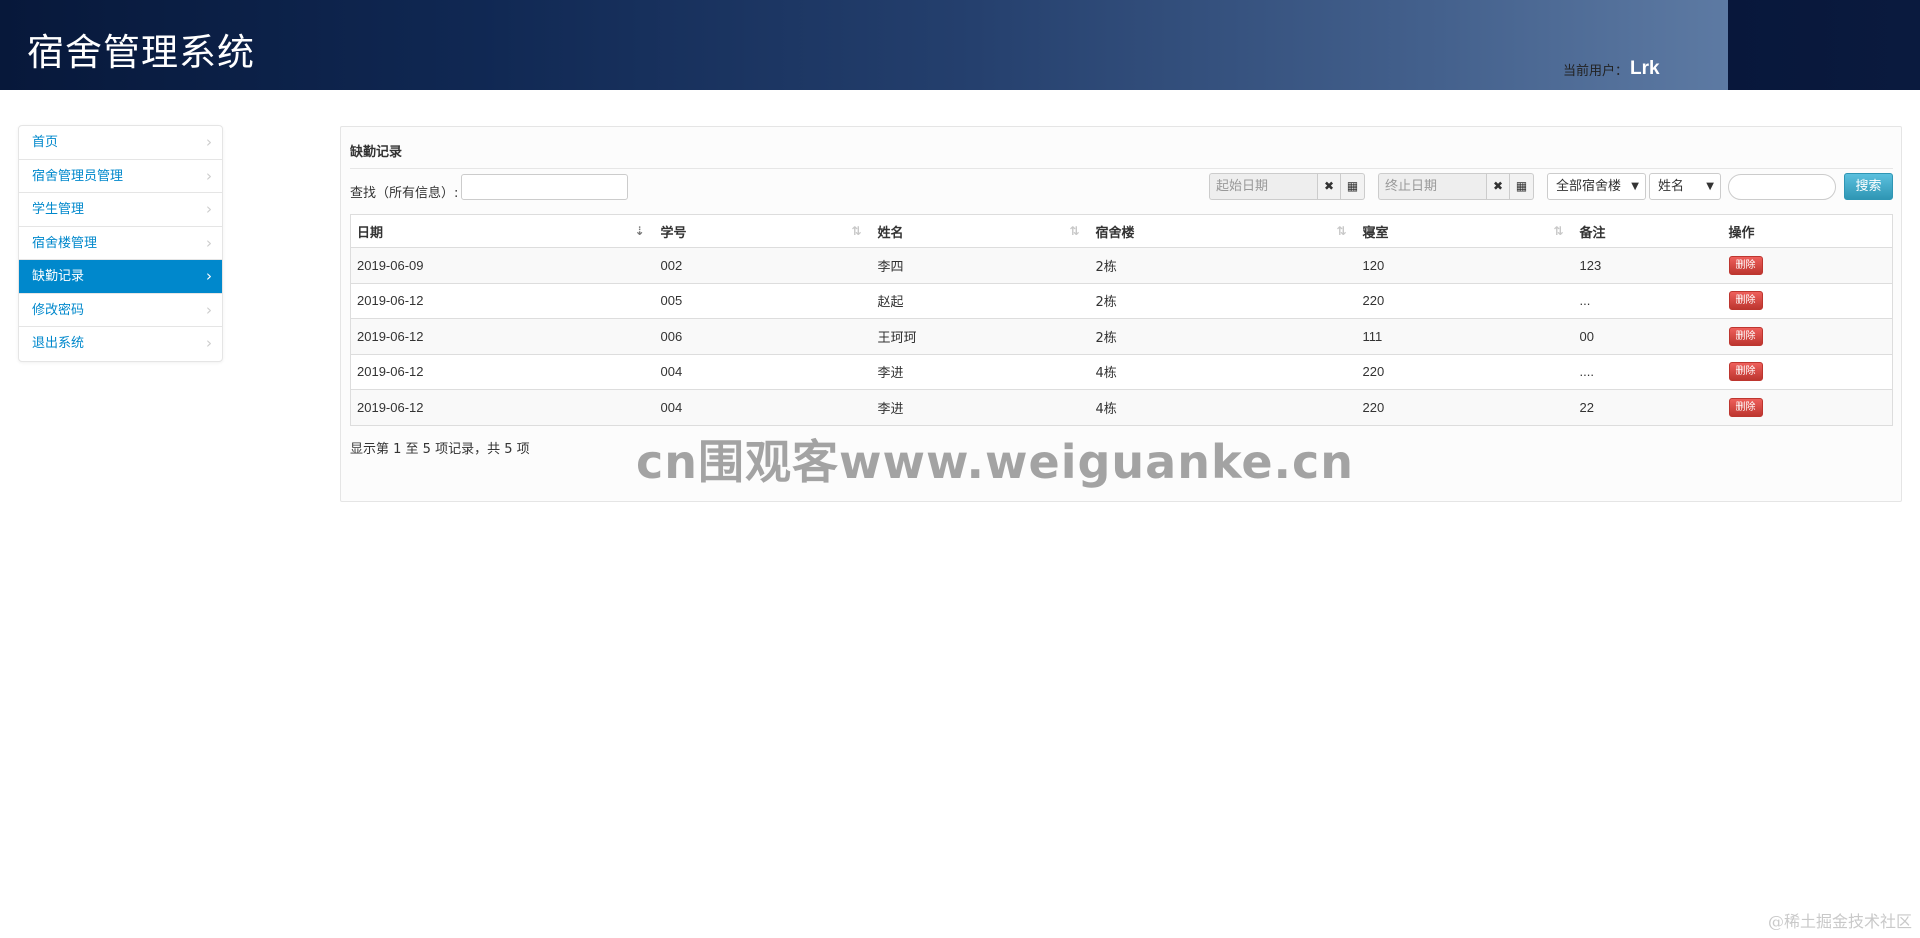 The width and height of the screenshot is (1920, 938). I want to click on sidebar-item-label: 宿舍管理员管理, so click(78, 176).